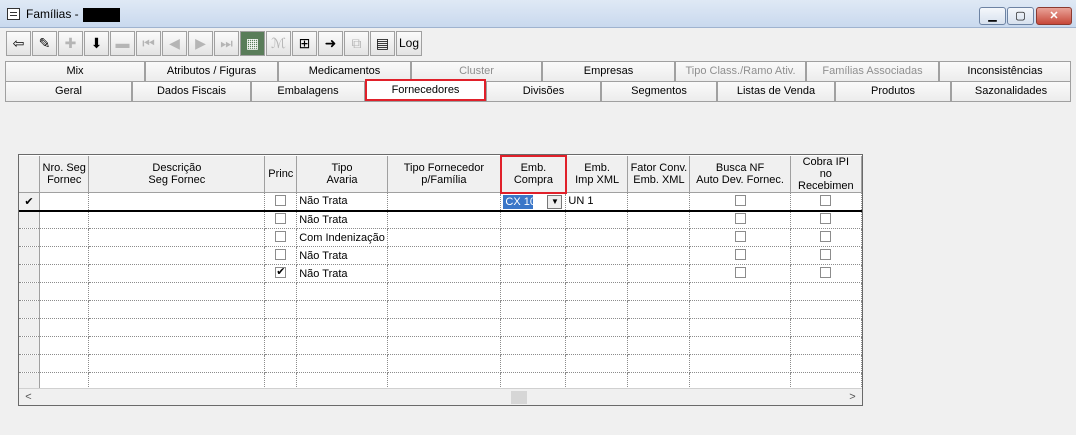  I want to click on tab-atributos-figuras: Atributos / Figuras, so click(211, 71).